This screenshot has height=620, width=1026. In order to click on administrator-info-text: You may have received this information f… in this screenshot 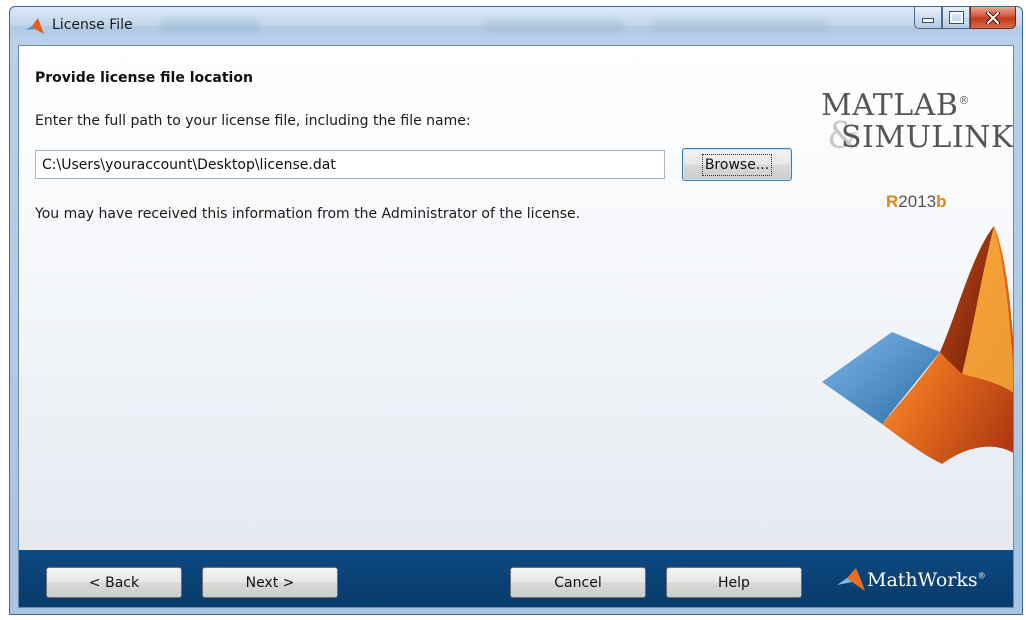, I will do `click(308, 214)`.